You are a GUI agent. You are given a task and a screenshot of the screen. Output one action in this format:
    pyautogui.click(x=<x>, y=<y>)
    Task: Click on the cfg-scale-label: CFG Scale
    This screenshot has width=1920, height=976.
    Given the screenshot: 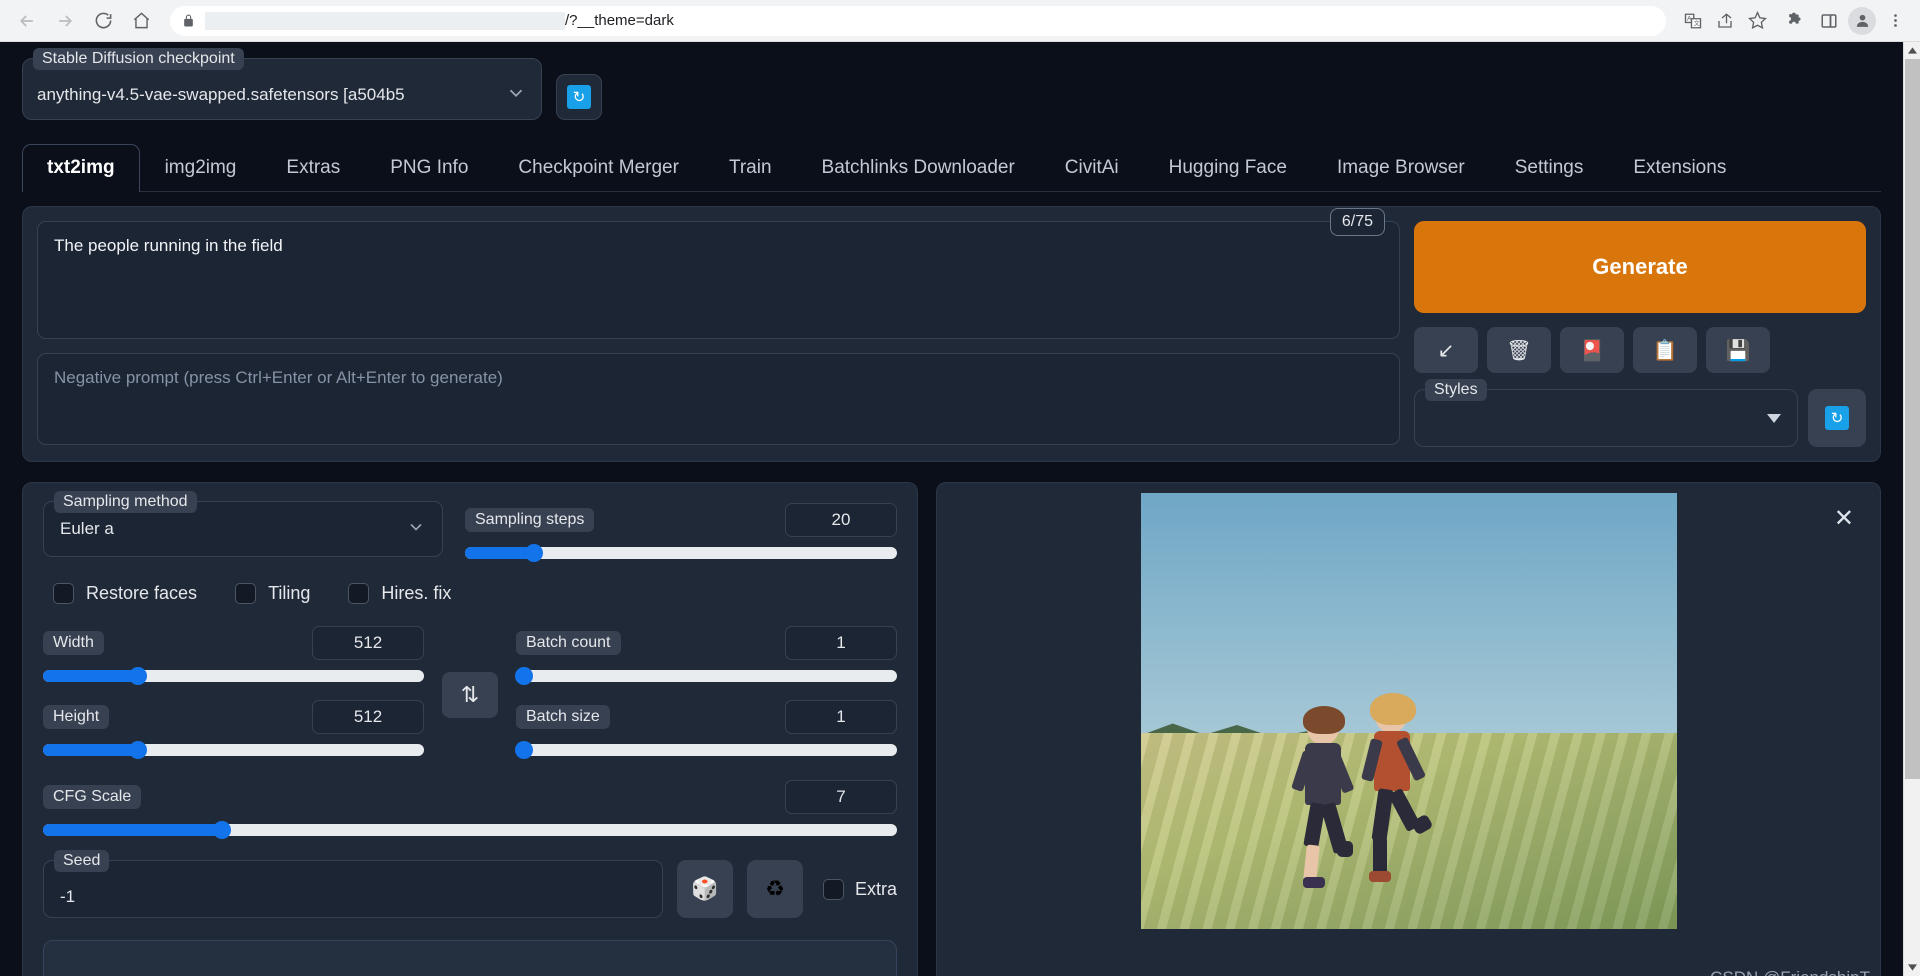 What is the action you would take?
    pyautogui.click(x=92, y=797)
    